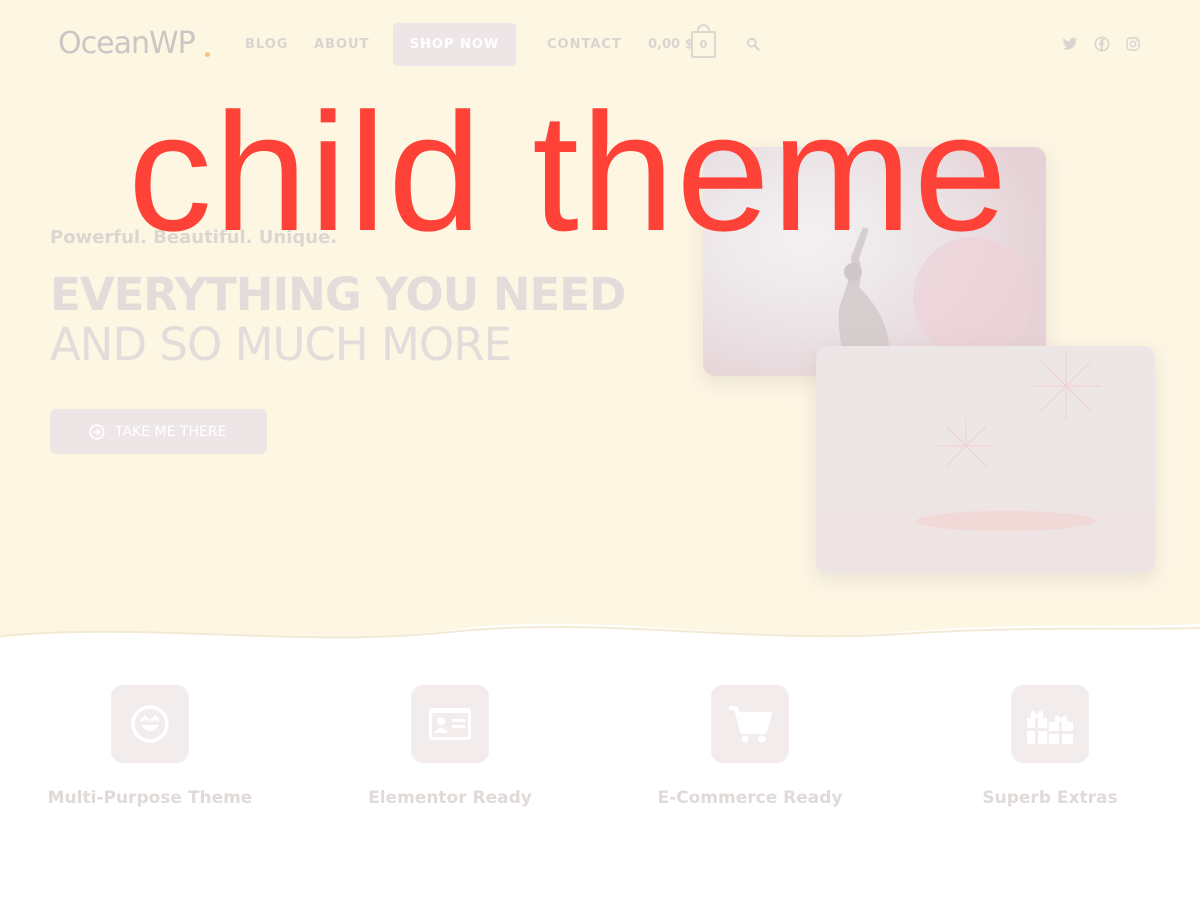  What do you see at coordinates (703, 44) in the screenshot?
I see `cart-count: 0` at bounding box center [703, 44].